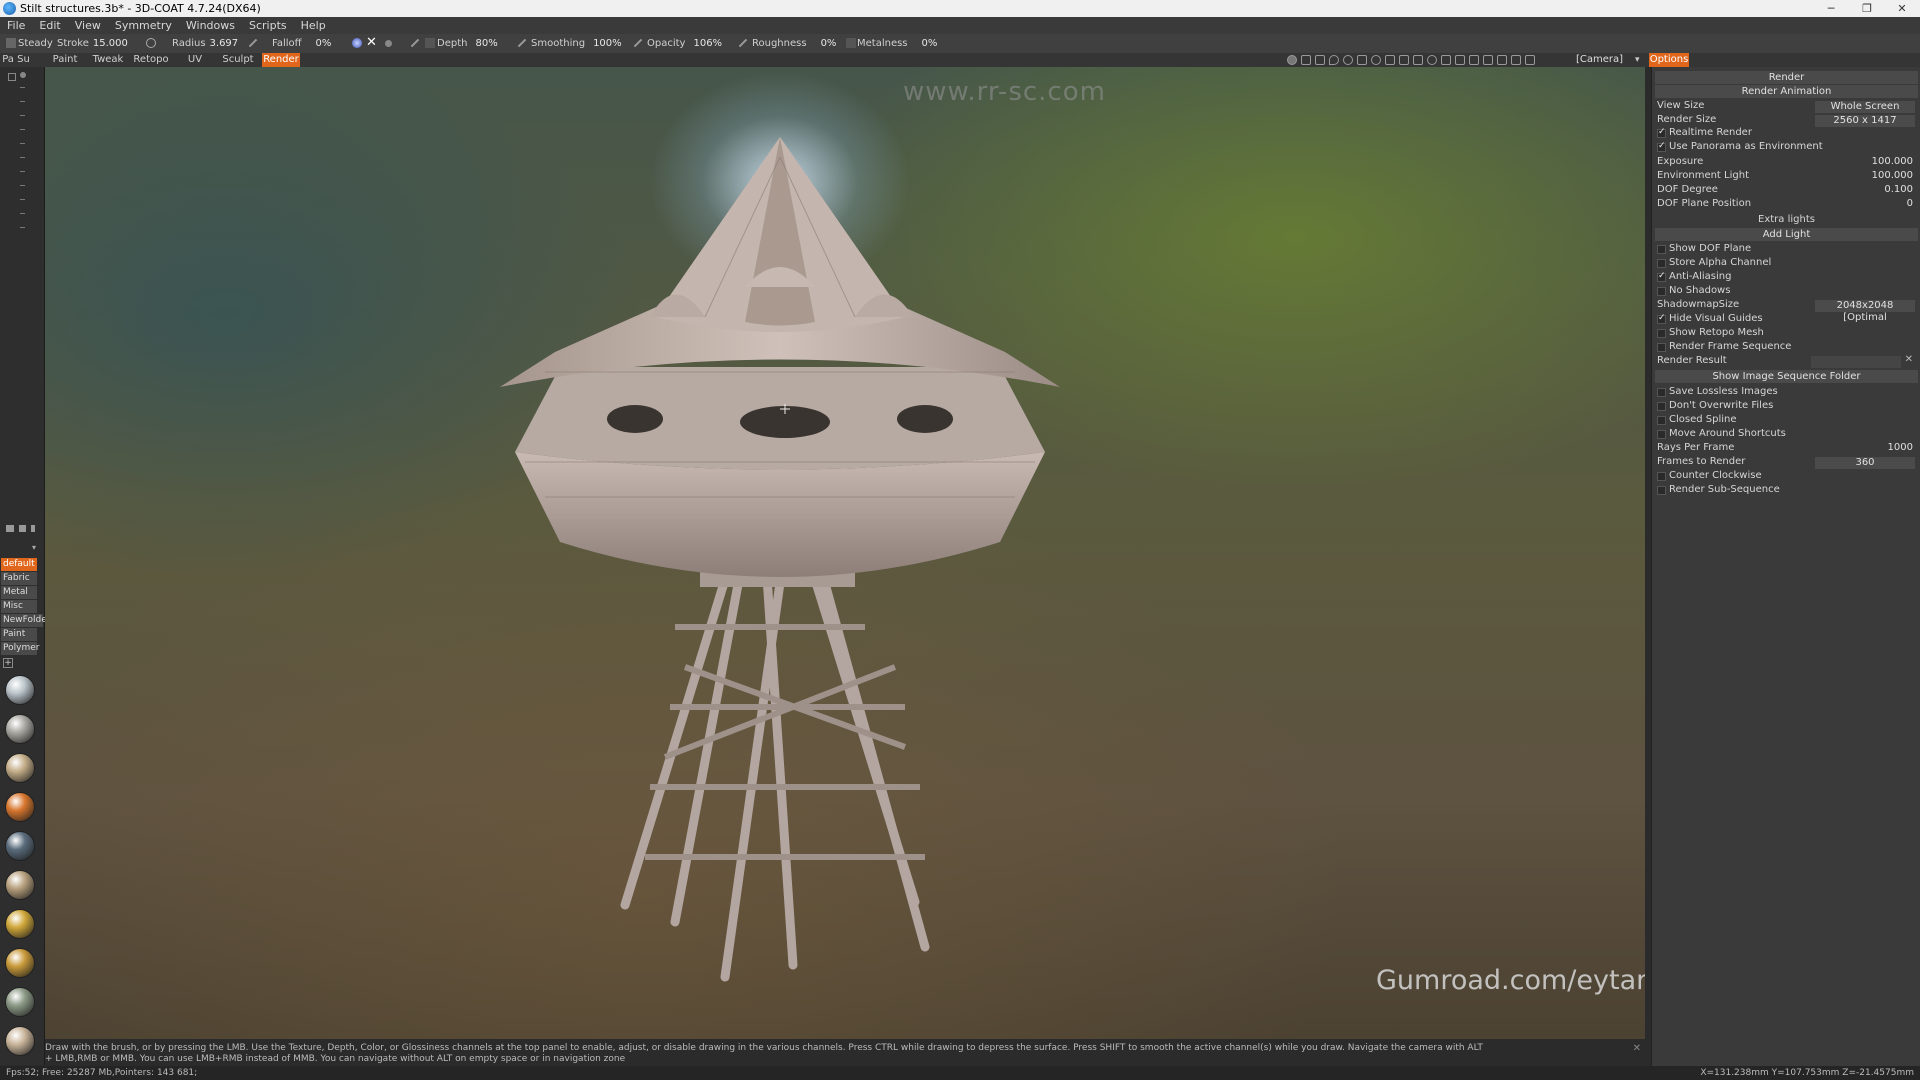  What do you see at coordinates (281, 60) in the screenshot?
I see `tab-render: Render` at bounding box center [281, 60].